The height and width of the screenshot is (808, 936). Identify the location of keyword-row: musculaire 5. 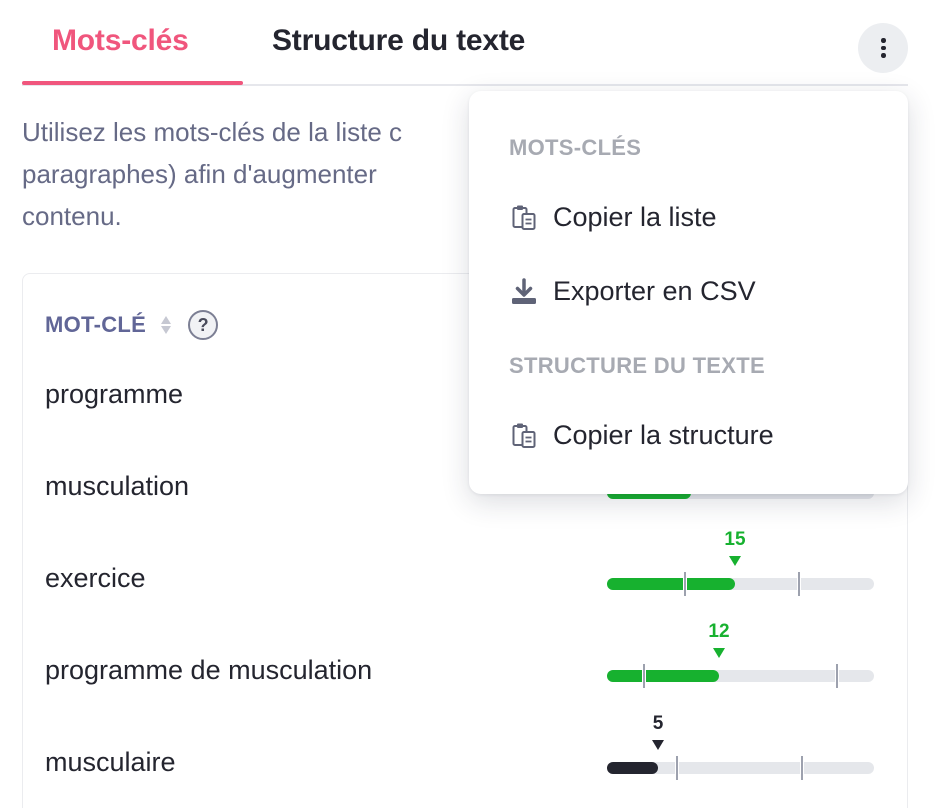
(465, 756).